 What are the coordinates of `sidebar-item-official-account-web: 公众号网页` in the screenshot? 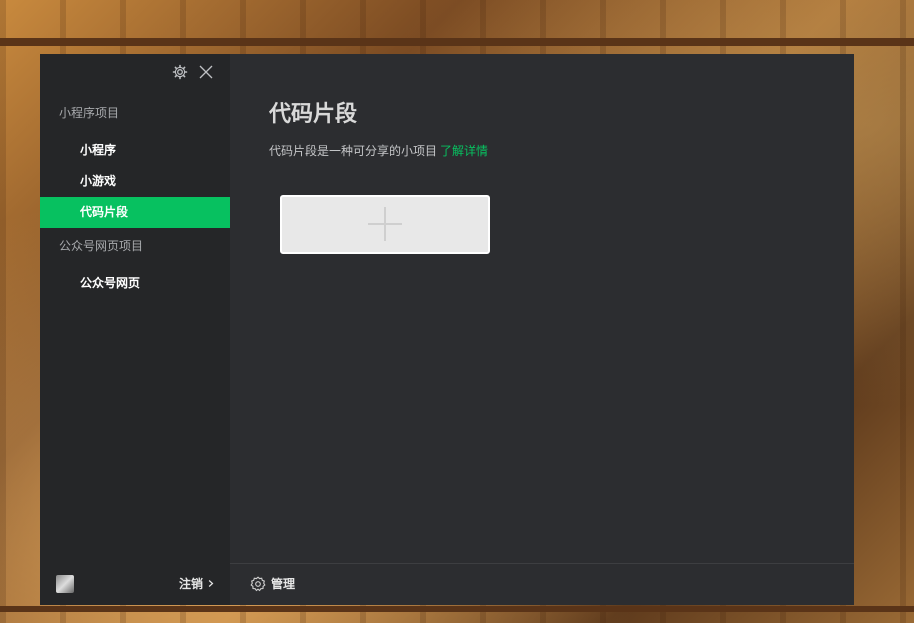 It's located at (135, 283).